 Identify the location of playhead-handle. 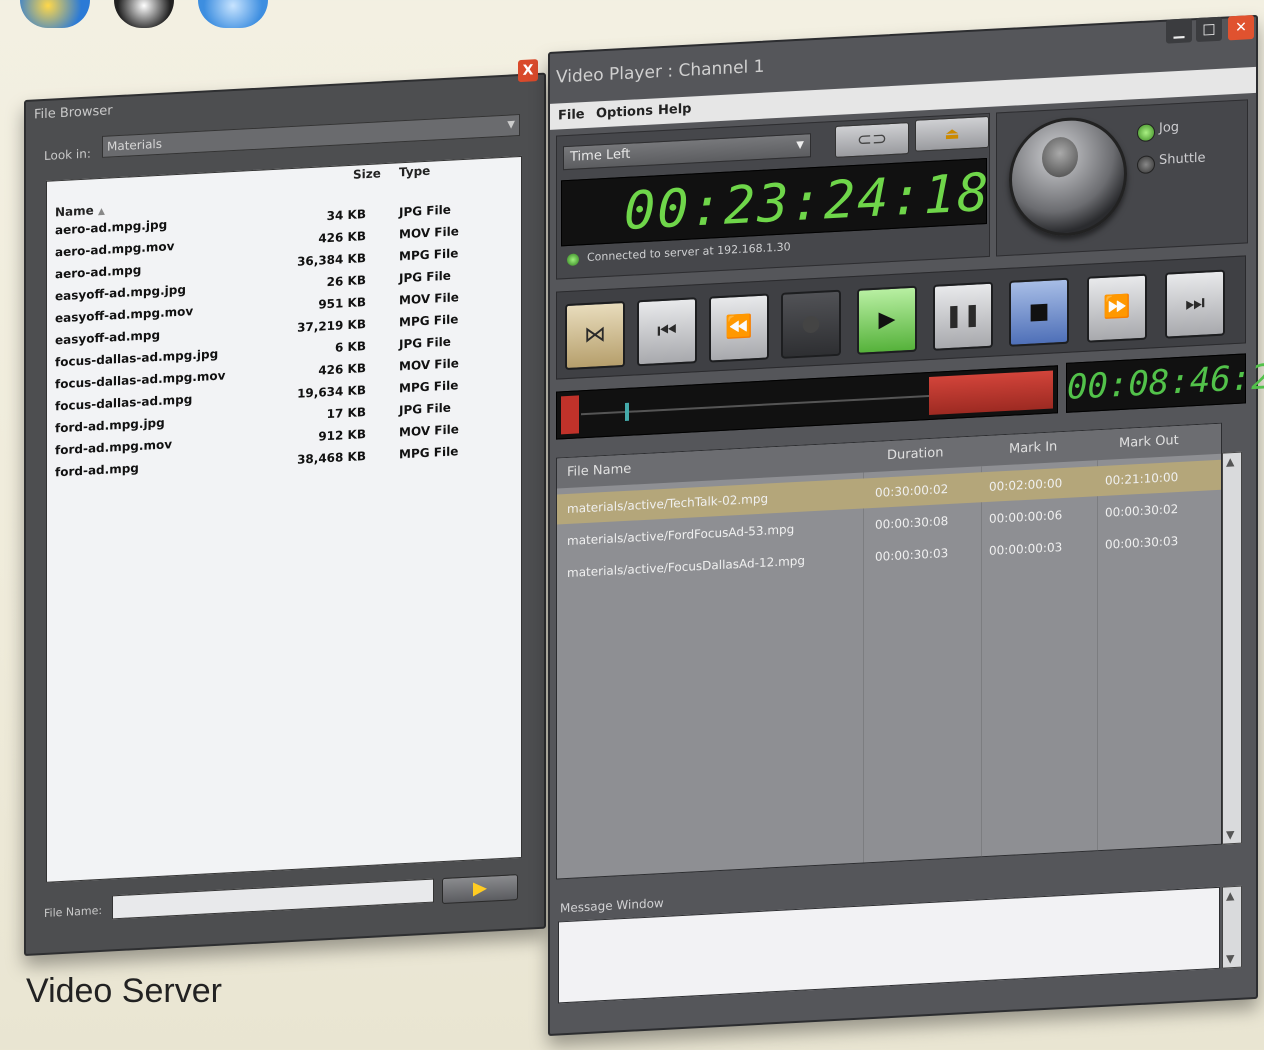
(627, 411).